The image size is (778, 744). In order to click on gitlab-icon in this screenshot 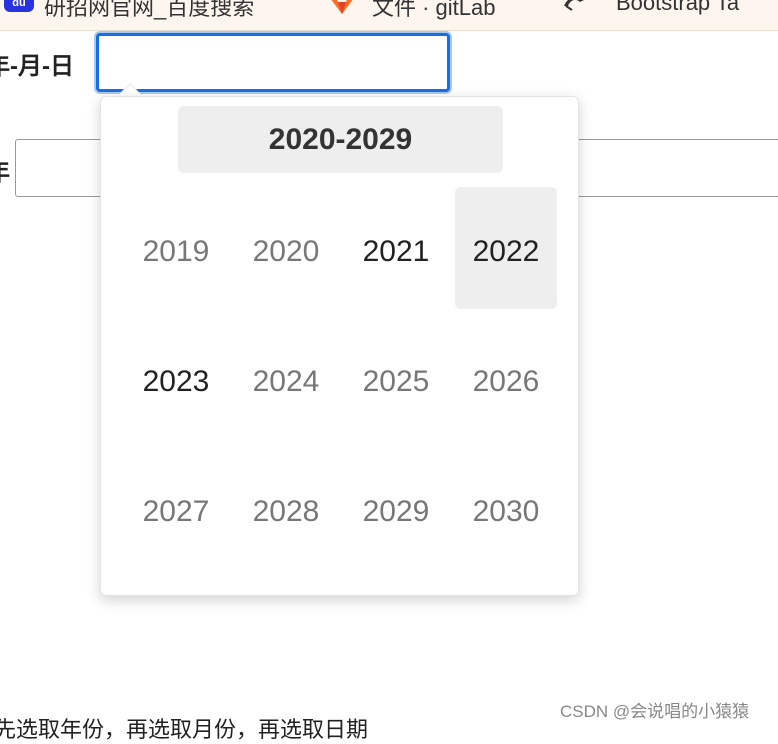, I will do `click(342, 8)`.